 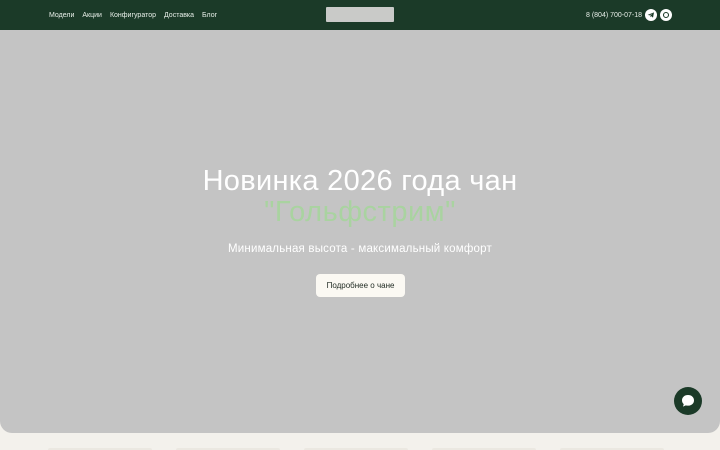 I want to click on chat-bubble-icon, so click(x=688, y=401).